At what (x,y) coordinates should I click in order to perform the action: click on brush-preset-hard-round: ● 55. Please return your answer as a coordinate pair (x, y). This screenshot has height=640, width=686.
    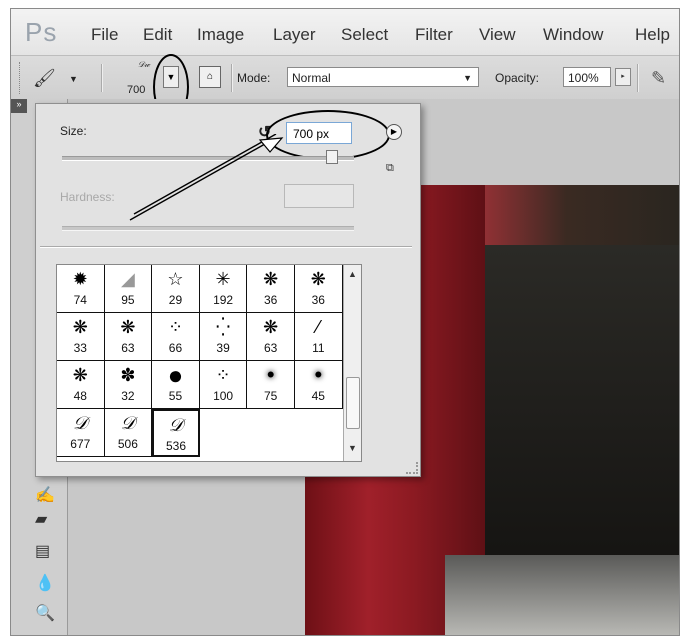
    Looking at the image, I should click on (176, 385).